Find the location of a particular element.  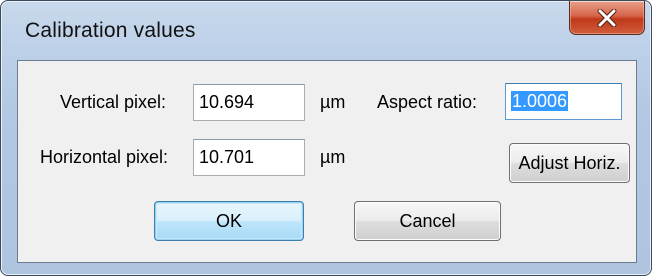

adjust-horiz-button: Adjust Horiz. is located at coordinates (569, 163).